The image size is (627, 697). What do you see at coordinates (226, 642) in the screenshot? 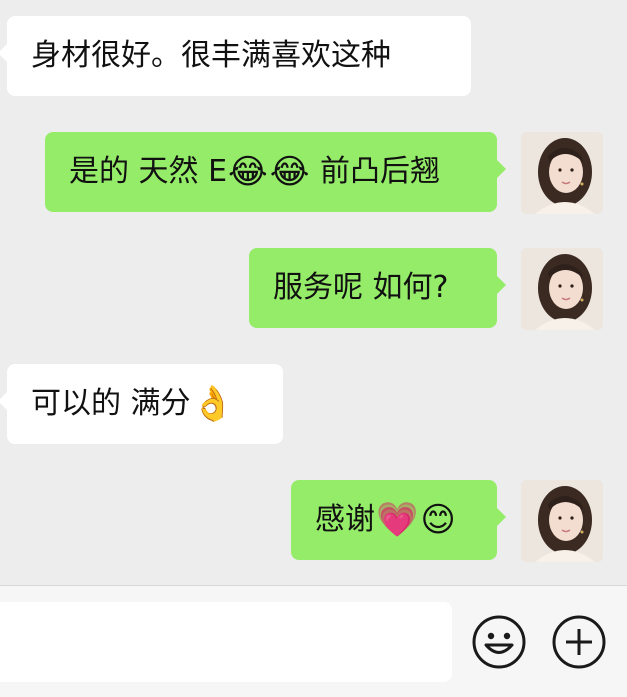
I see `message-input` at bounding box center [226, 642].